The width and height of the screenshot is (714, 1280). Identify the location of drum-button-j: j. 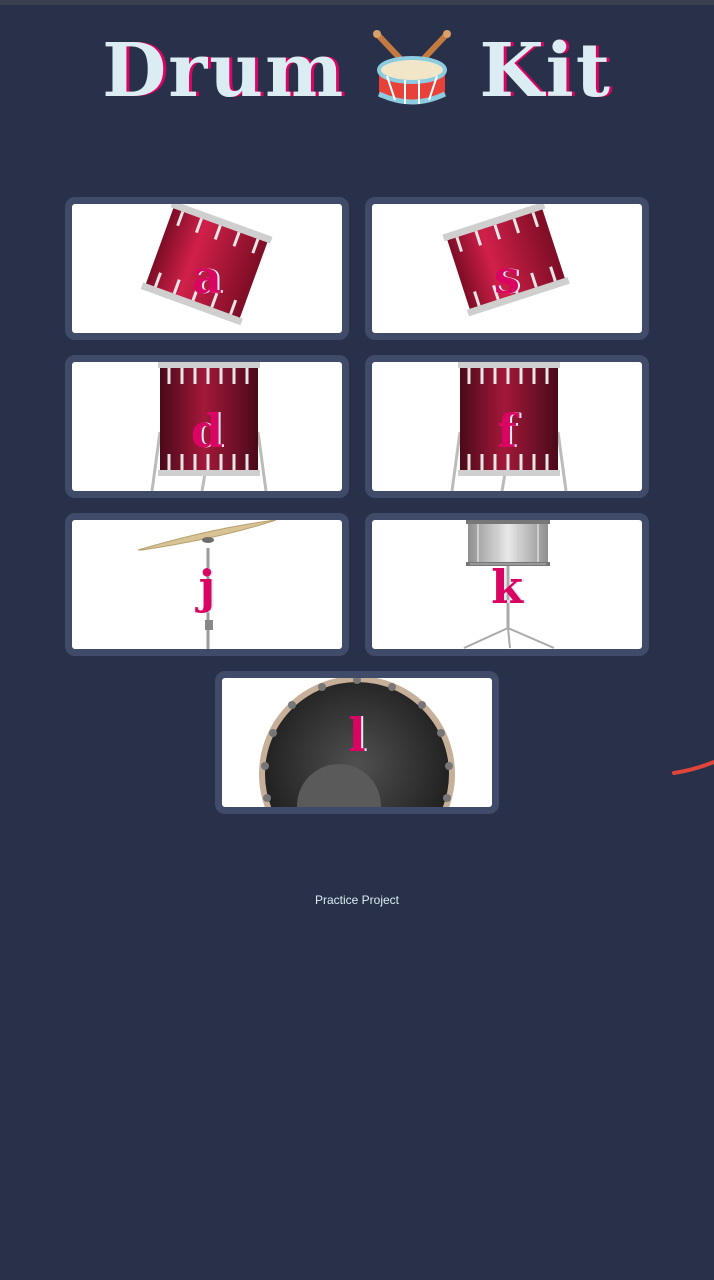
(207, 584).